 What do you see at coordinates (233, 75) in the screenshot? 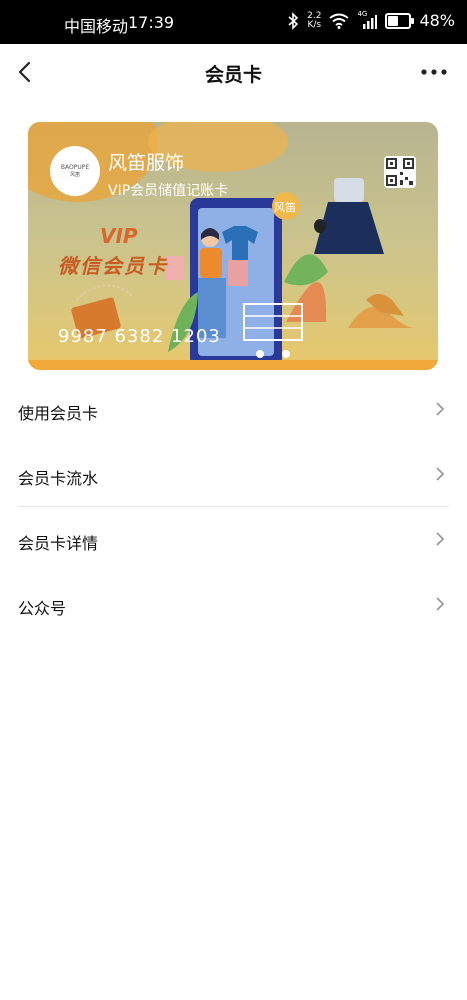
I see `page-title: 会员卡` at bounding box center [233, 75].